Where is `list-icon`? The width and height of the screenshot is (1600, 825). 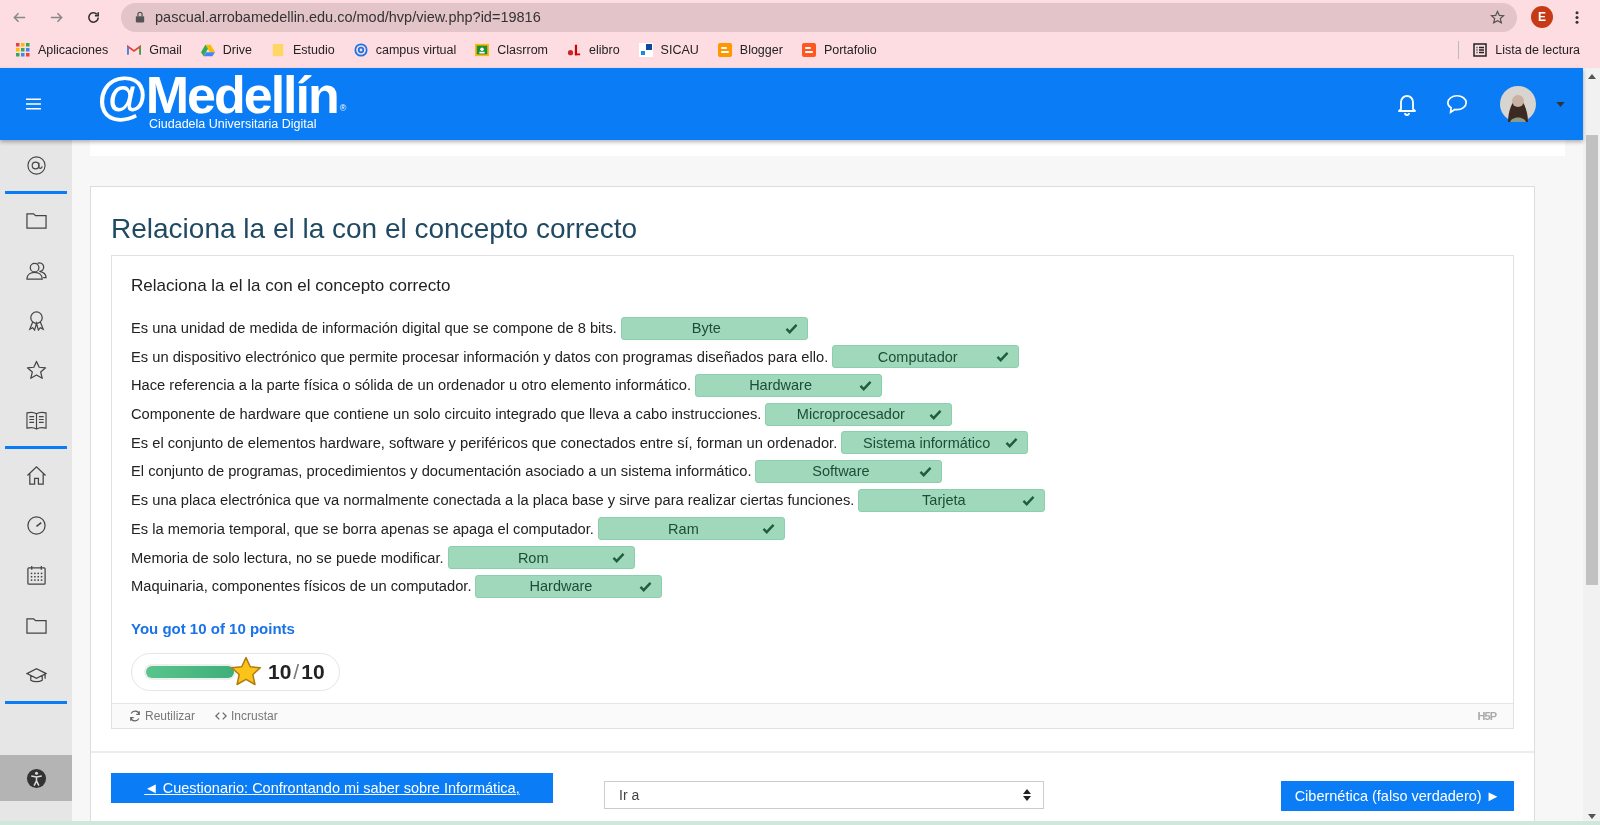
list-icon is located at coordinates (1480, 50).